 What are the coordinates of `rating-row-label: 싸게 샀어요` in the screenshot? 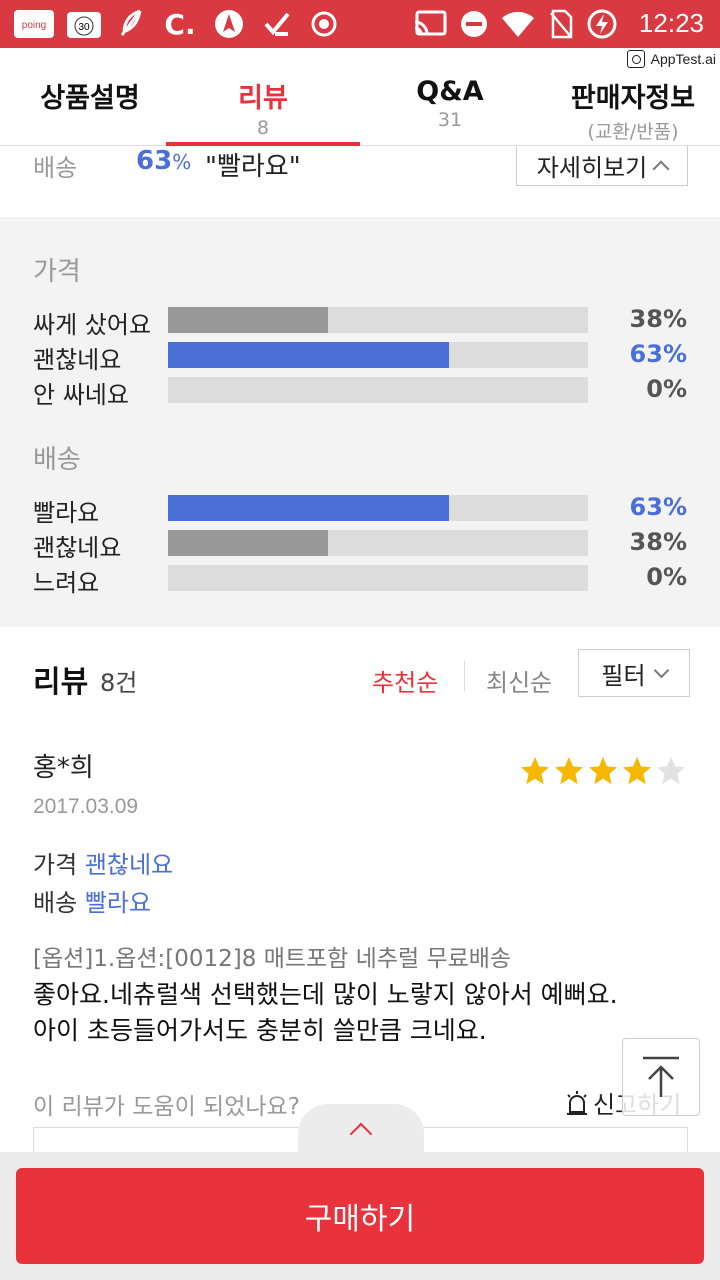 It's located at (92, 325).